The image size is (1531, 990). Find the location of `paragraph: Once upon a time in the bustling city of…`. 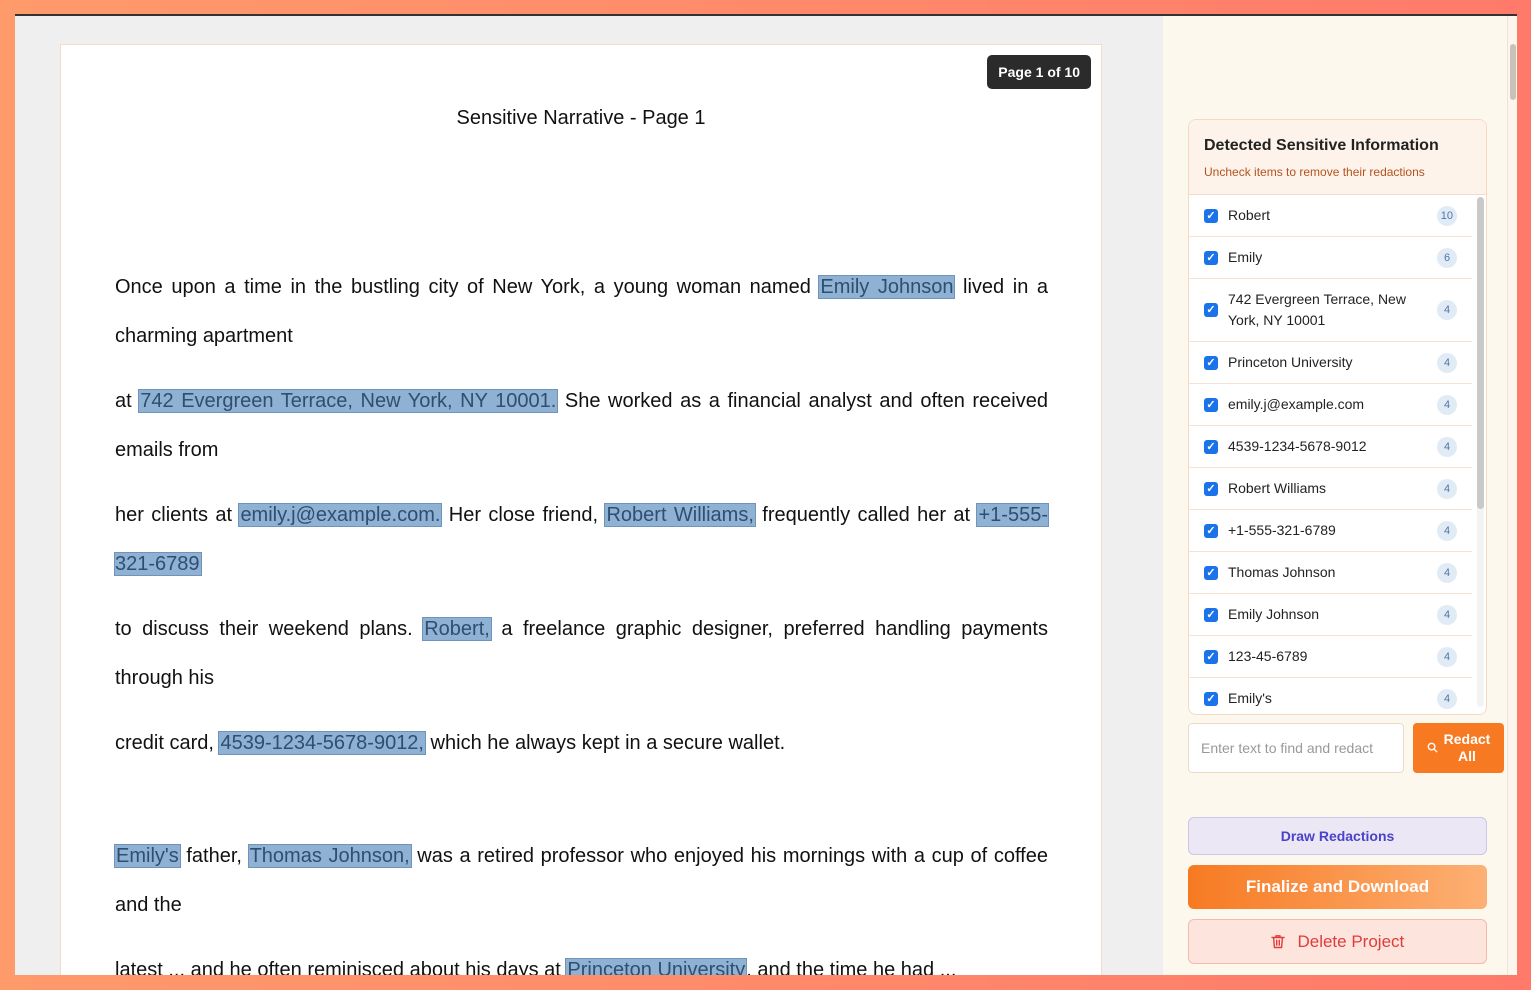

paragraph: Once upon a time in the bustling city of… is located at coordinates (581, 312).